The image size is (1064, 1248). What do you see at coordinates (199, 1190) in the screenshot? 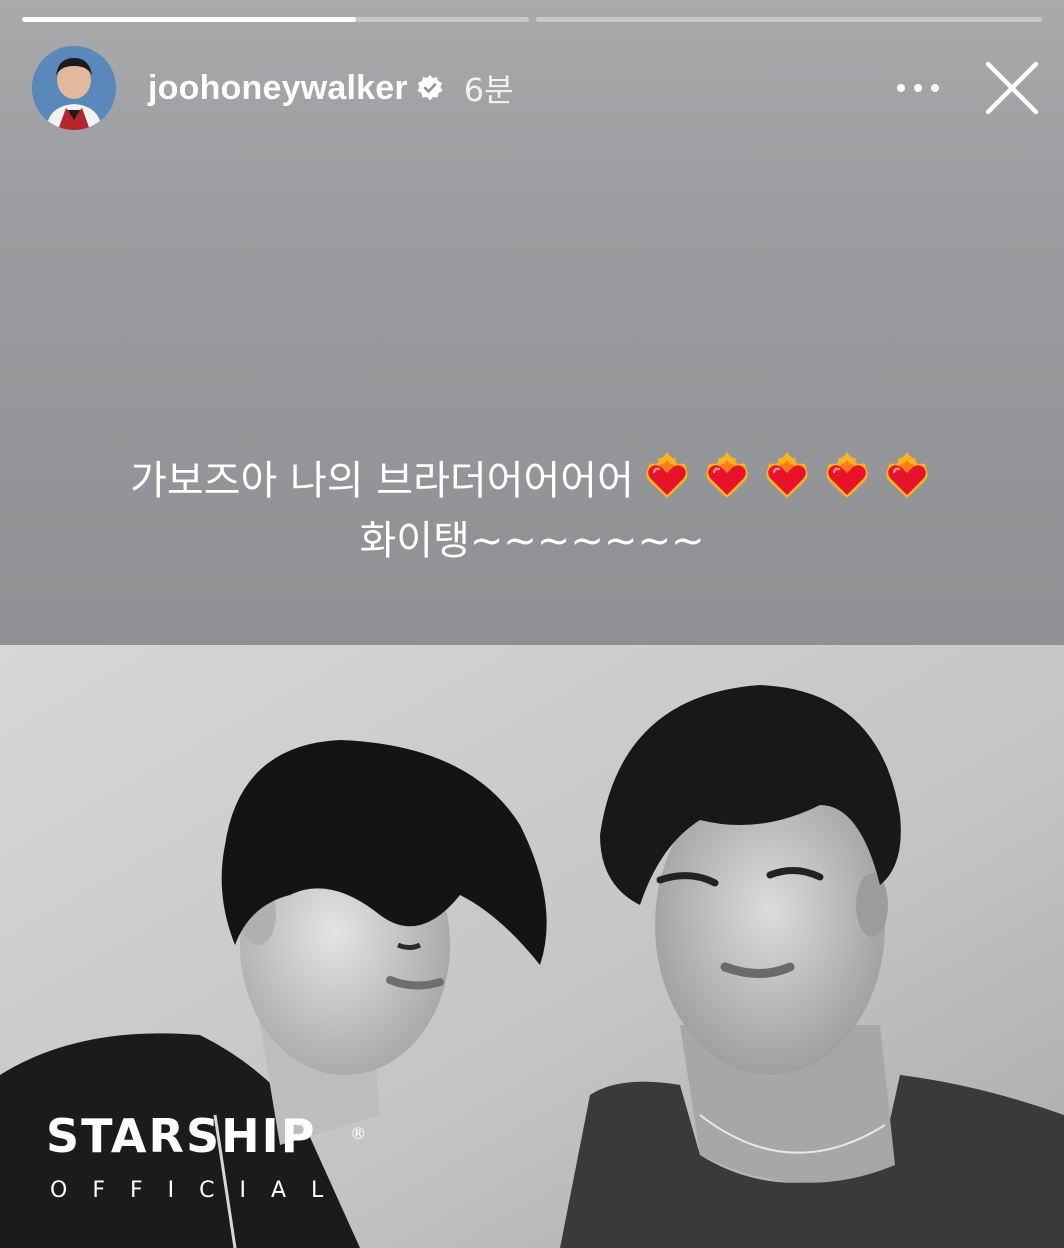
I see `logo-subtitle: OFFICIAL` at bounding box center [199, 1190].